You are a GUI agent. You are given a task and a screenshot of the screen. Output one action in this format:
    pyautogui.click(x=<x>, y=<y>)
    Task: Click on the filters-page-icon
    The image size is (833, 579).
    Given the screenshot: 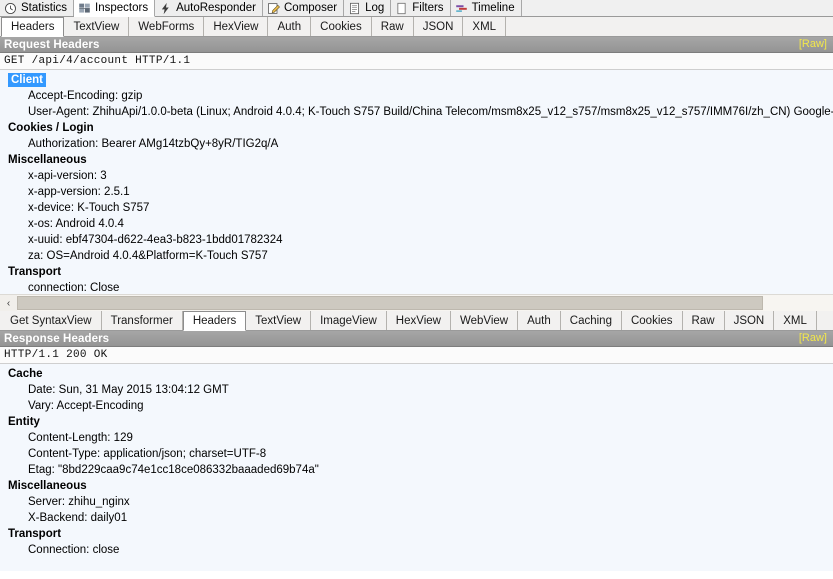 What is the action you would take?
    pyautogui.click(x=401, y=8)
    